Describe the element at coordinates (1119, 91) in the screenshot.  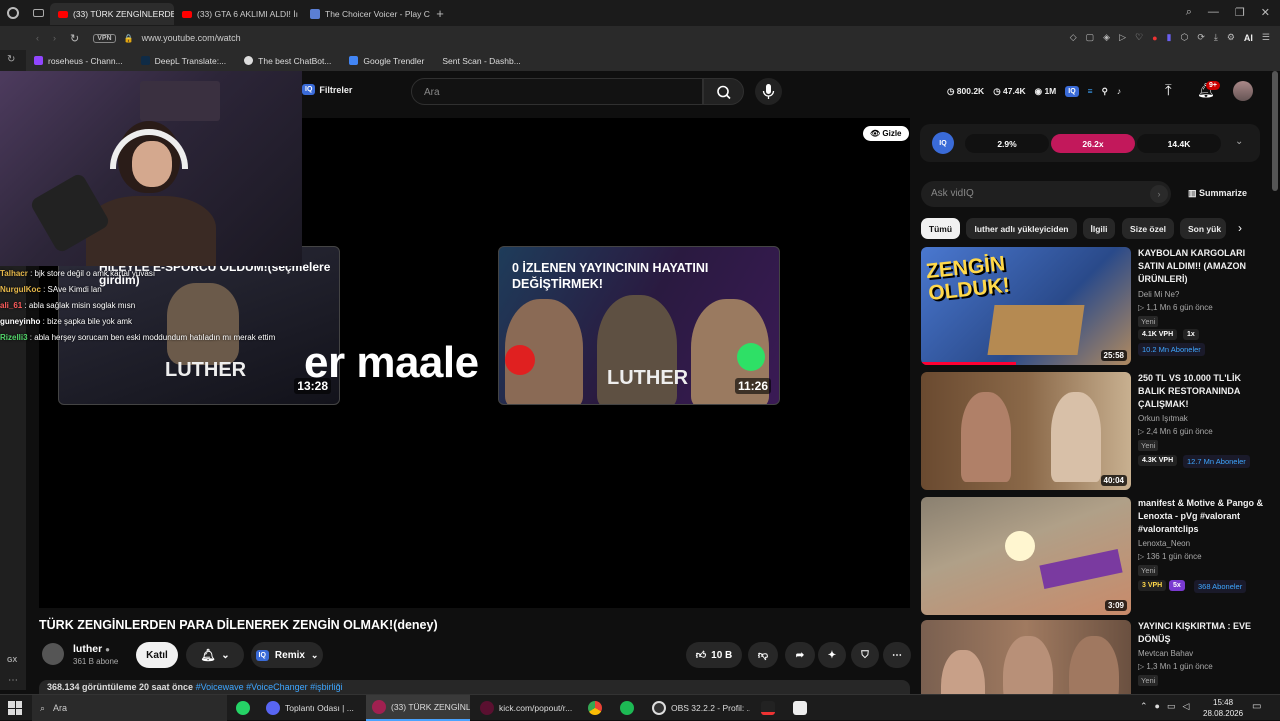
I see `bell-small-icon: ♪` at that location.